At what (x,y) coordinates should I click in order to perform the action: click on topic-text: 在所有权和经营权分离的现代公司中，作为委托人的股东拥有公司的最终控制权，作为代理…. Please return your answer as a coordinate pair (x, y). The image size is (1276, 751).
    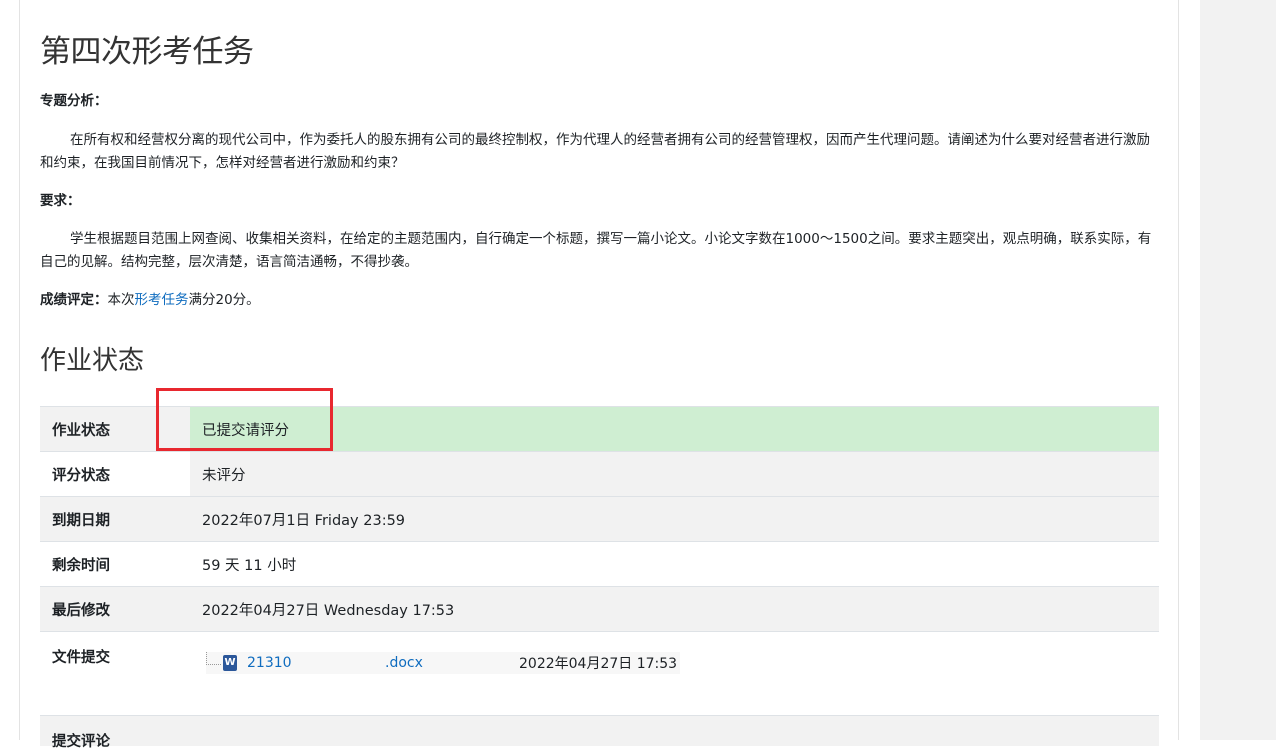
    Looking at the image, I should click on (595, 151).